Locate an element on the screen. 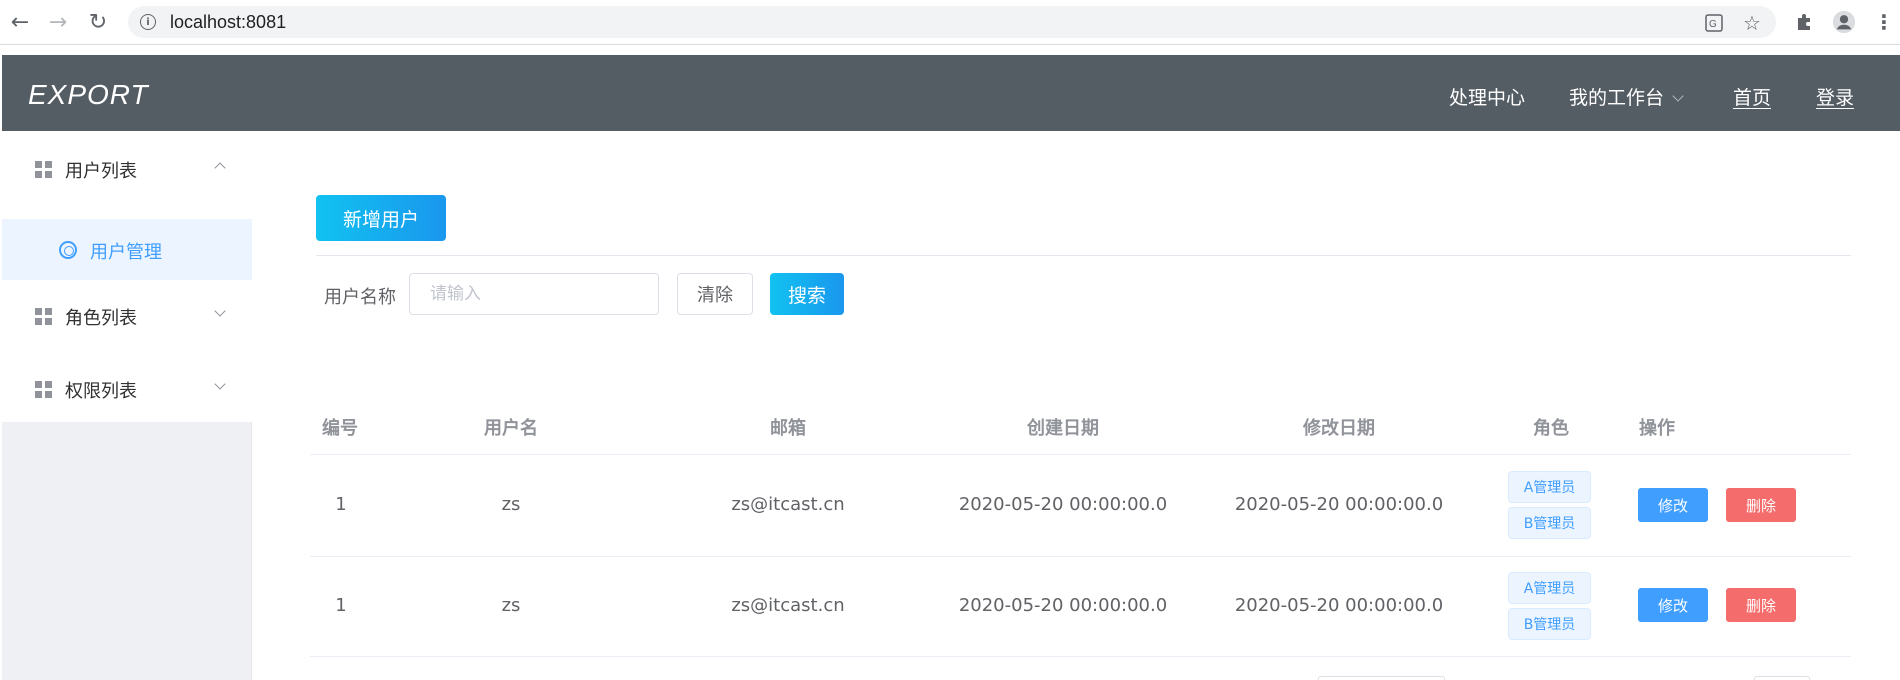 This screenshot has width=1900, height=680. column-header-email: 邮箱 is located at coordinates (788, 427).